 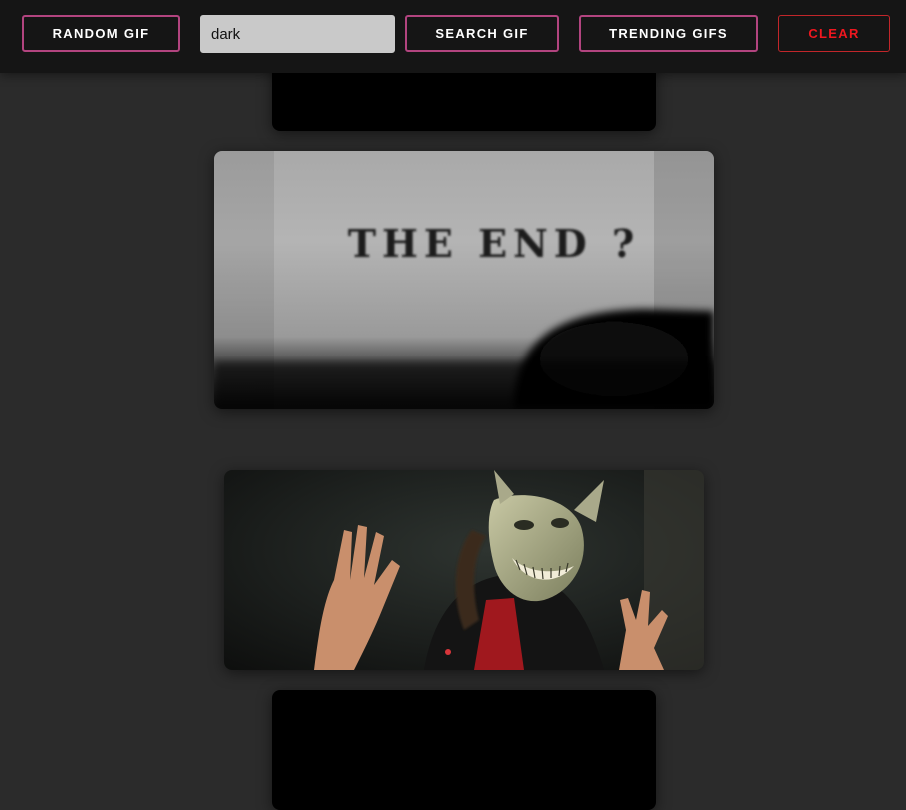 What do you see at coordinates (297, 34) in the screenshot?
I see `search-input` at bounding box center [297, 34].